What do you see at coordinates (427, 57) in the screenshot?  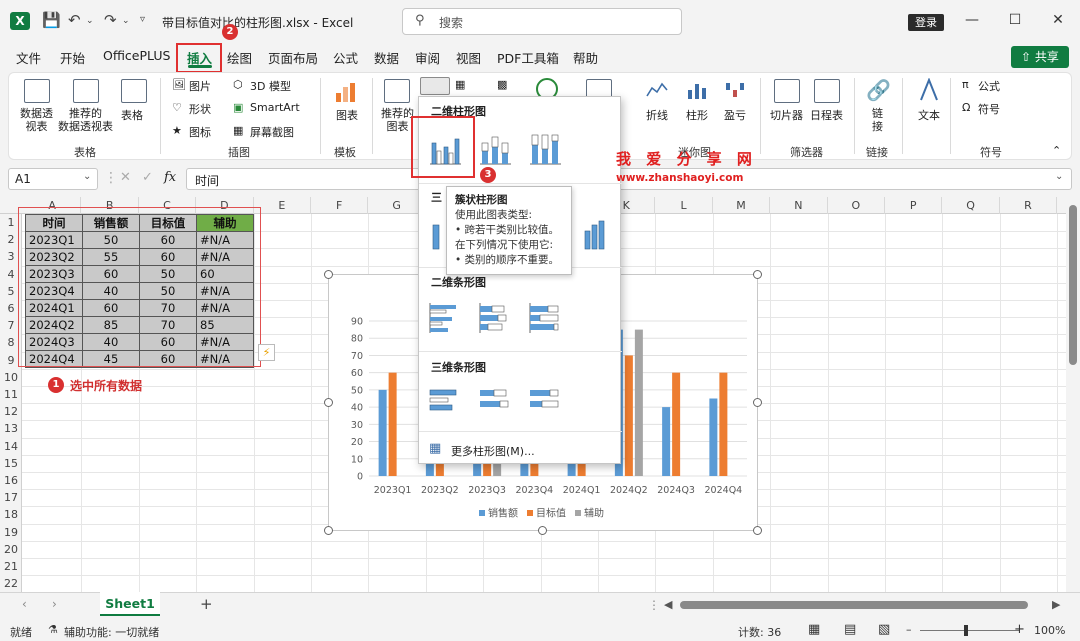 I see `tab-review: 审阅` at bounding box center [427, 57].